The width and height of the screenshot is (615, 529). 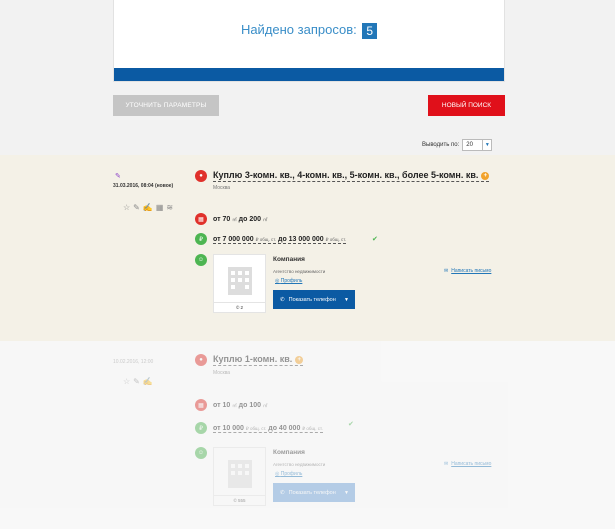 I want to click on area-to: до 100, so click(x=250, y=405).